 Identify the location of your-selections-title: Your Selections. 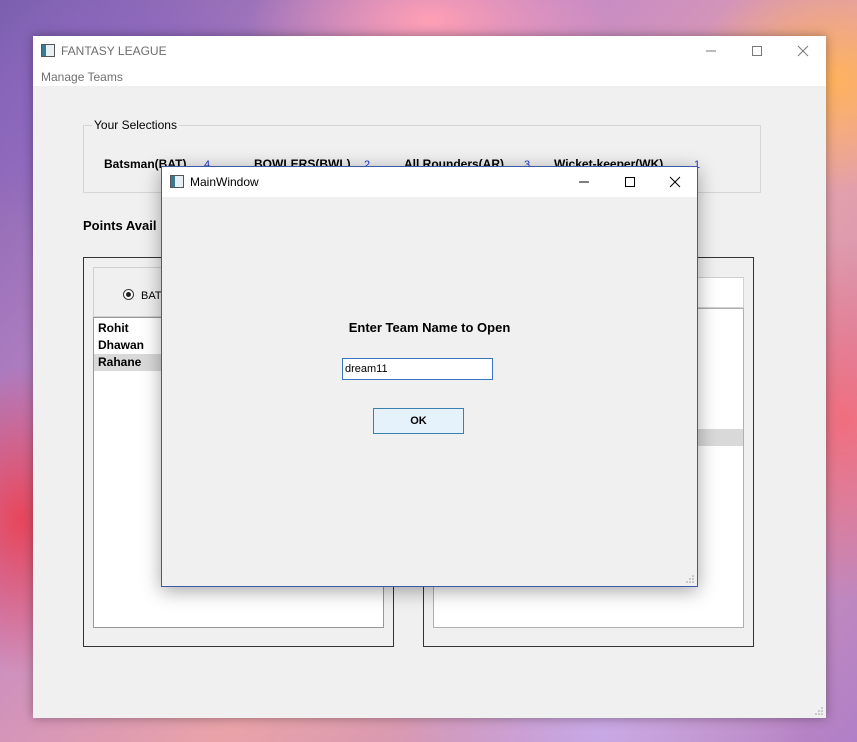
(135, 125).